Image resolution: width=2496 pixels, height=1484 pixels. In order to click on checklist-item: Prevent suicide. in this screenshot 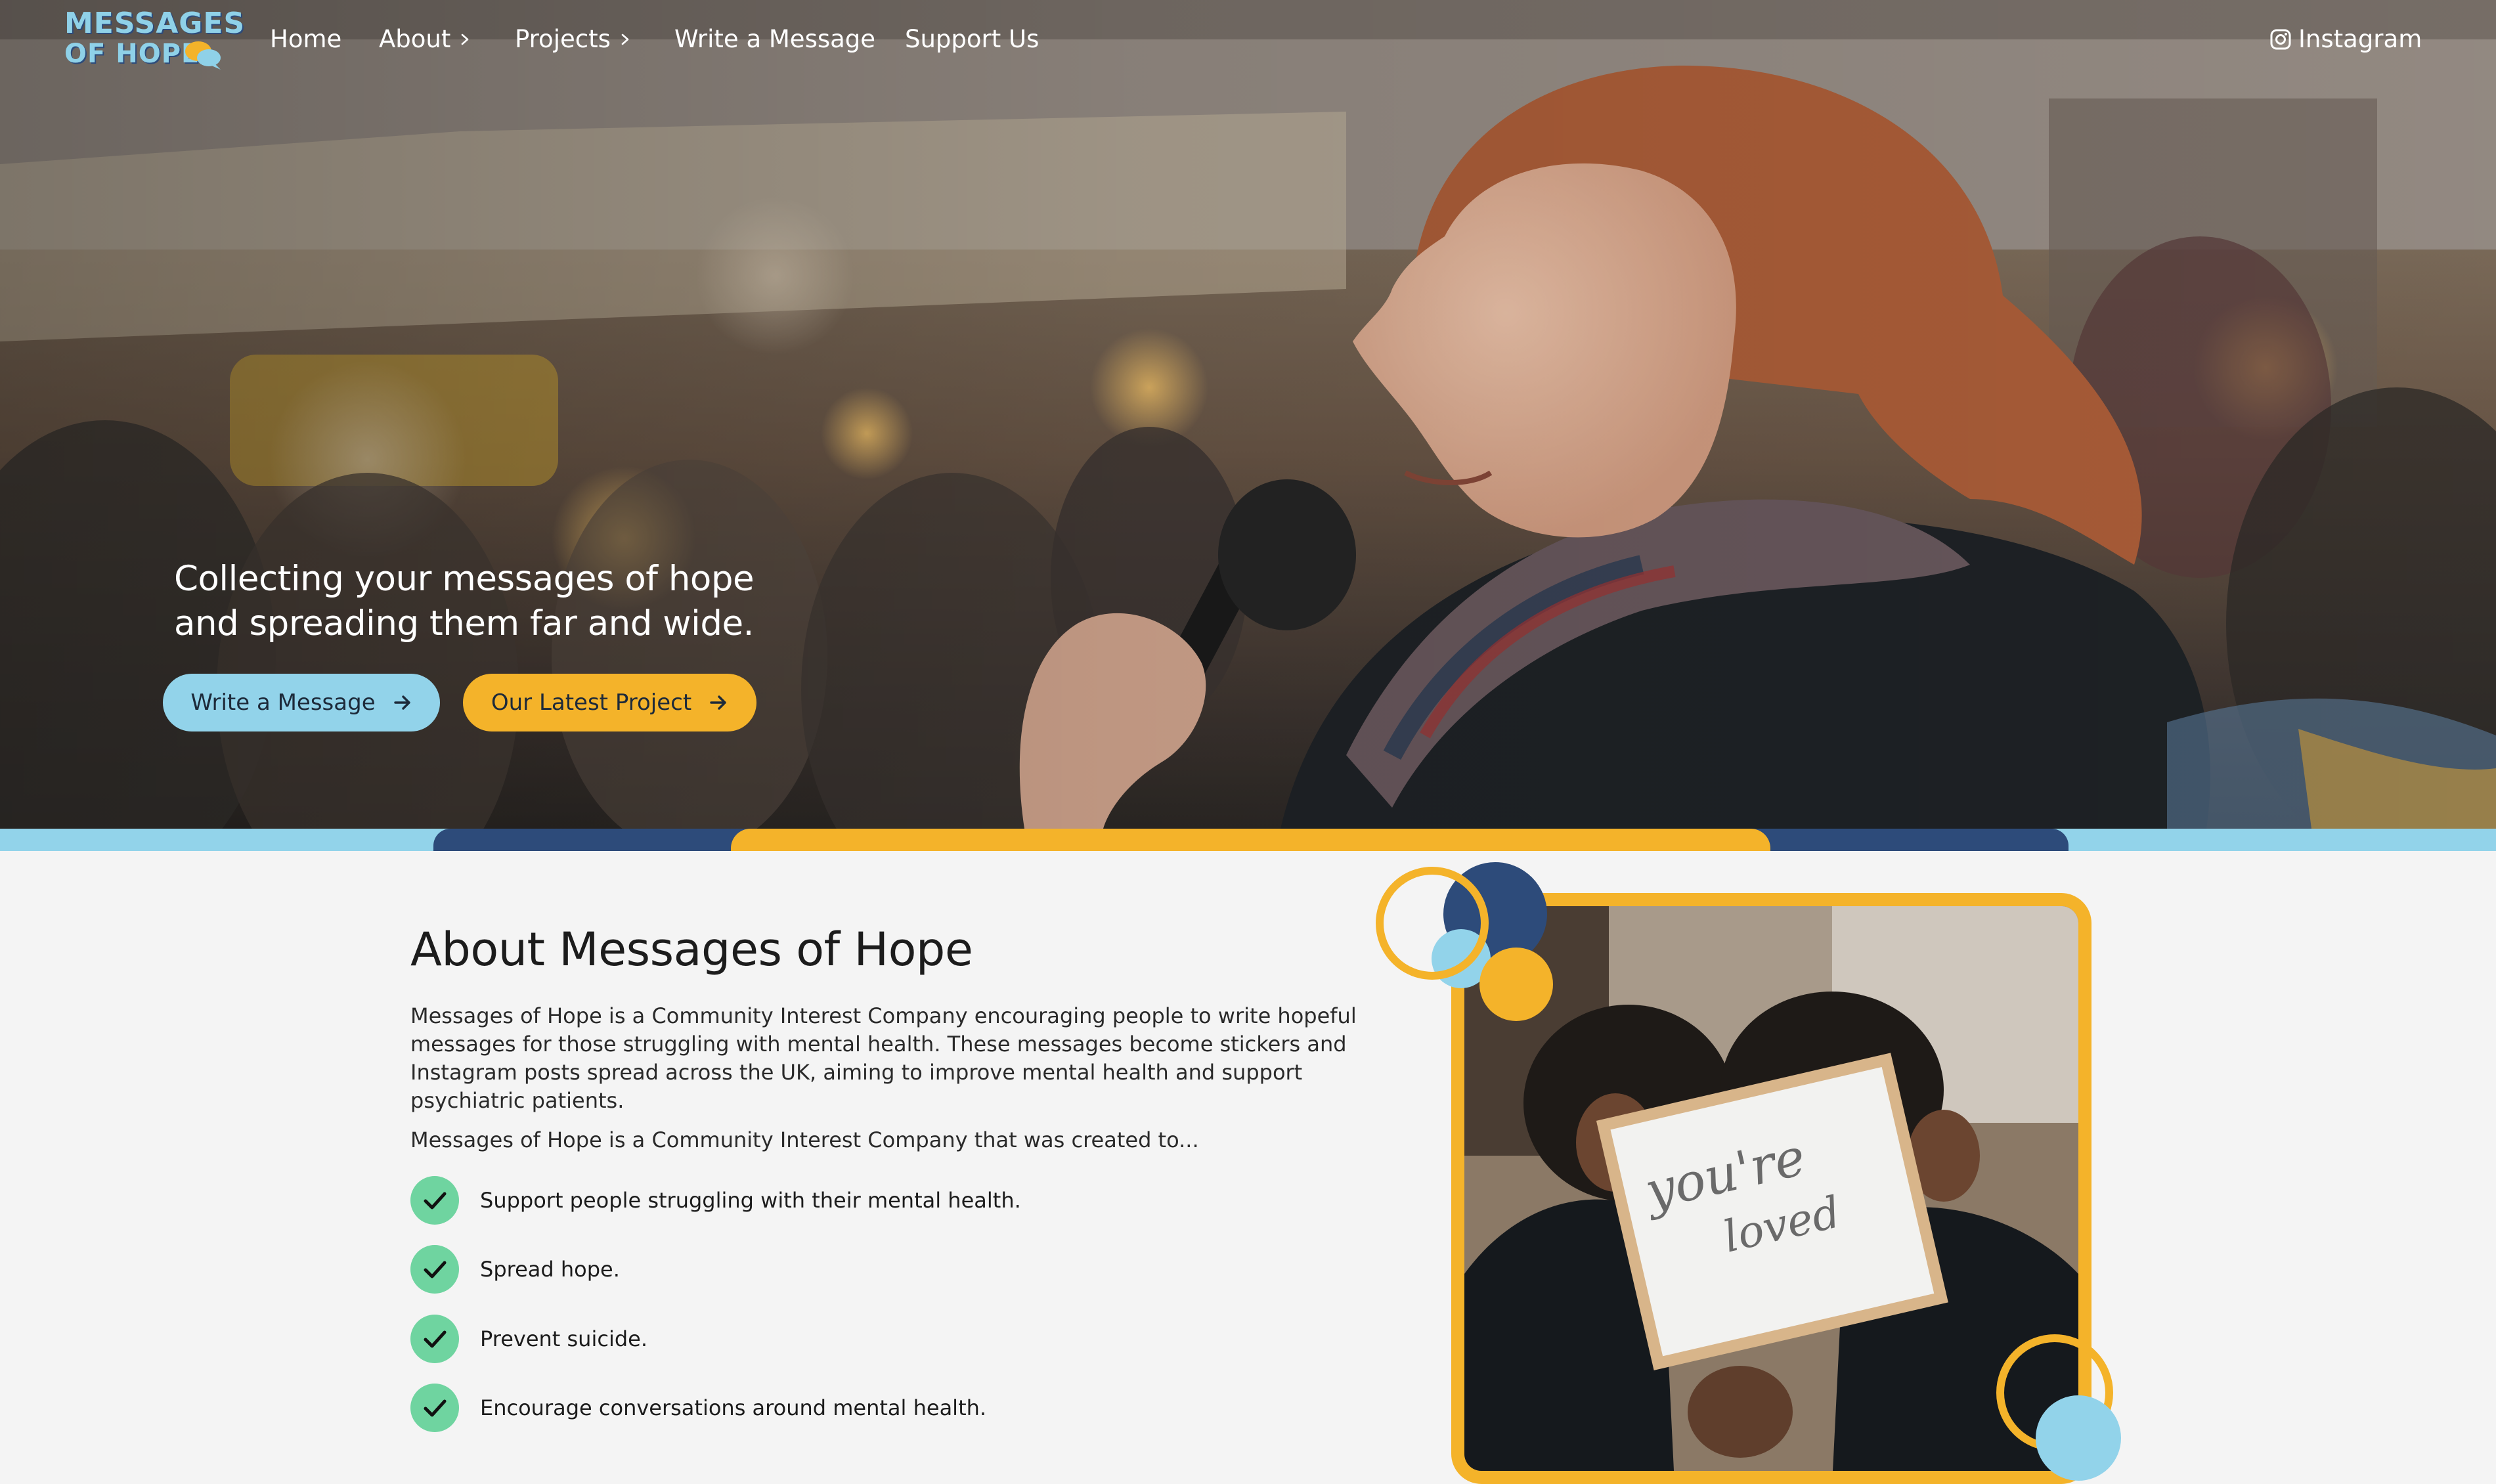, I will do `click(528, 1339)`.